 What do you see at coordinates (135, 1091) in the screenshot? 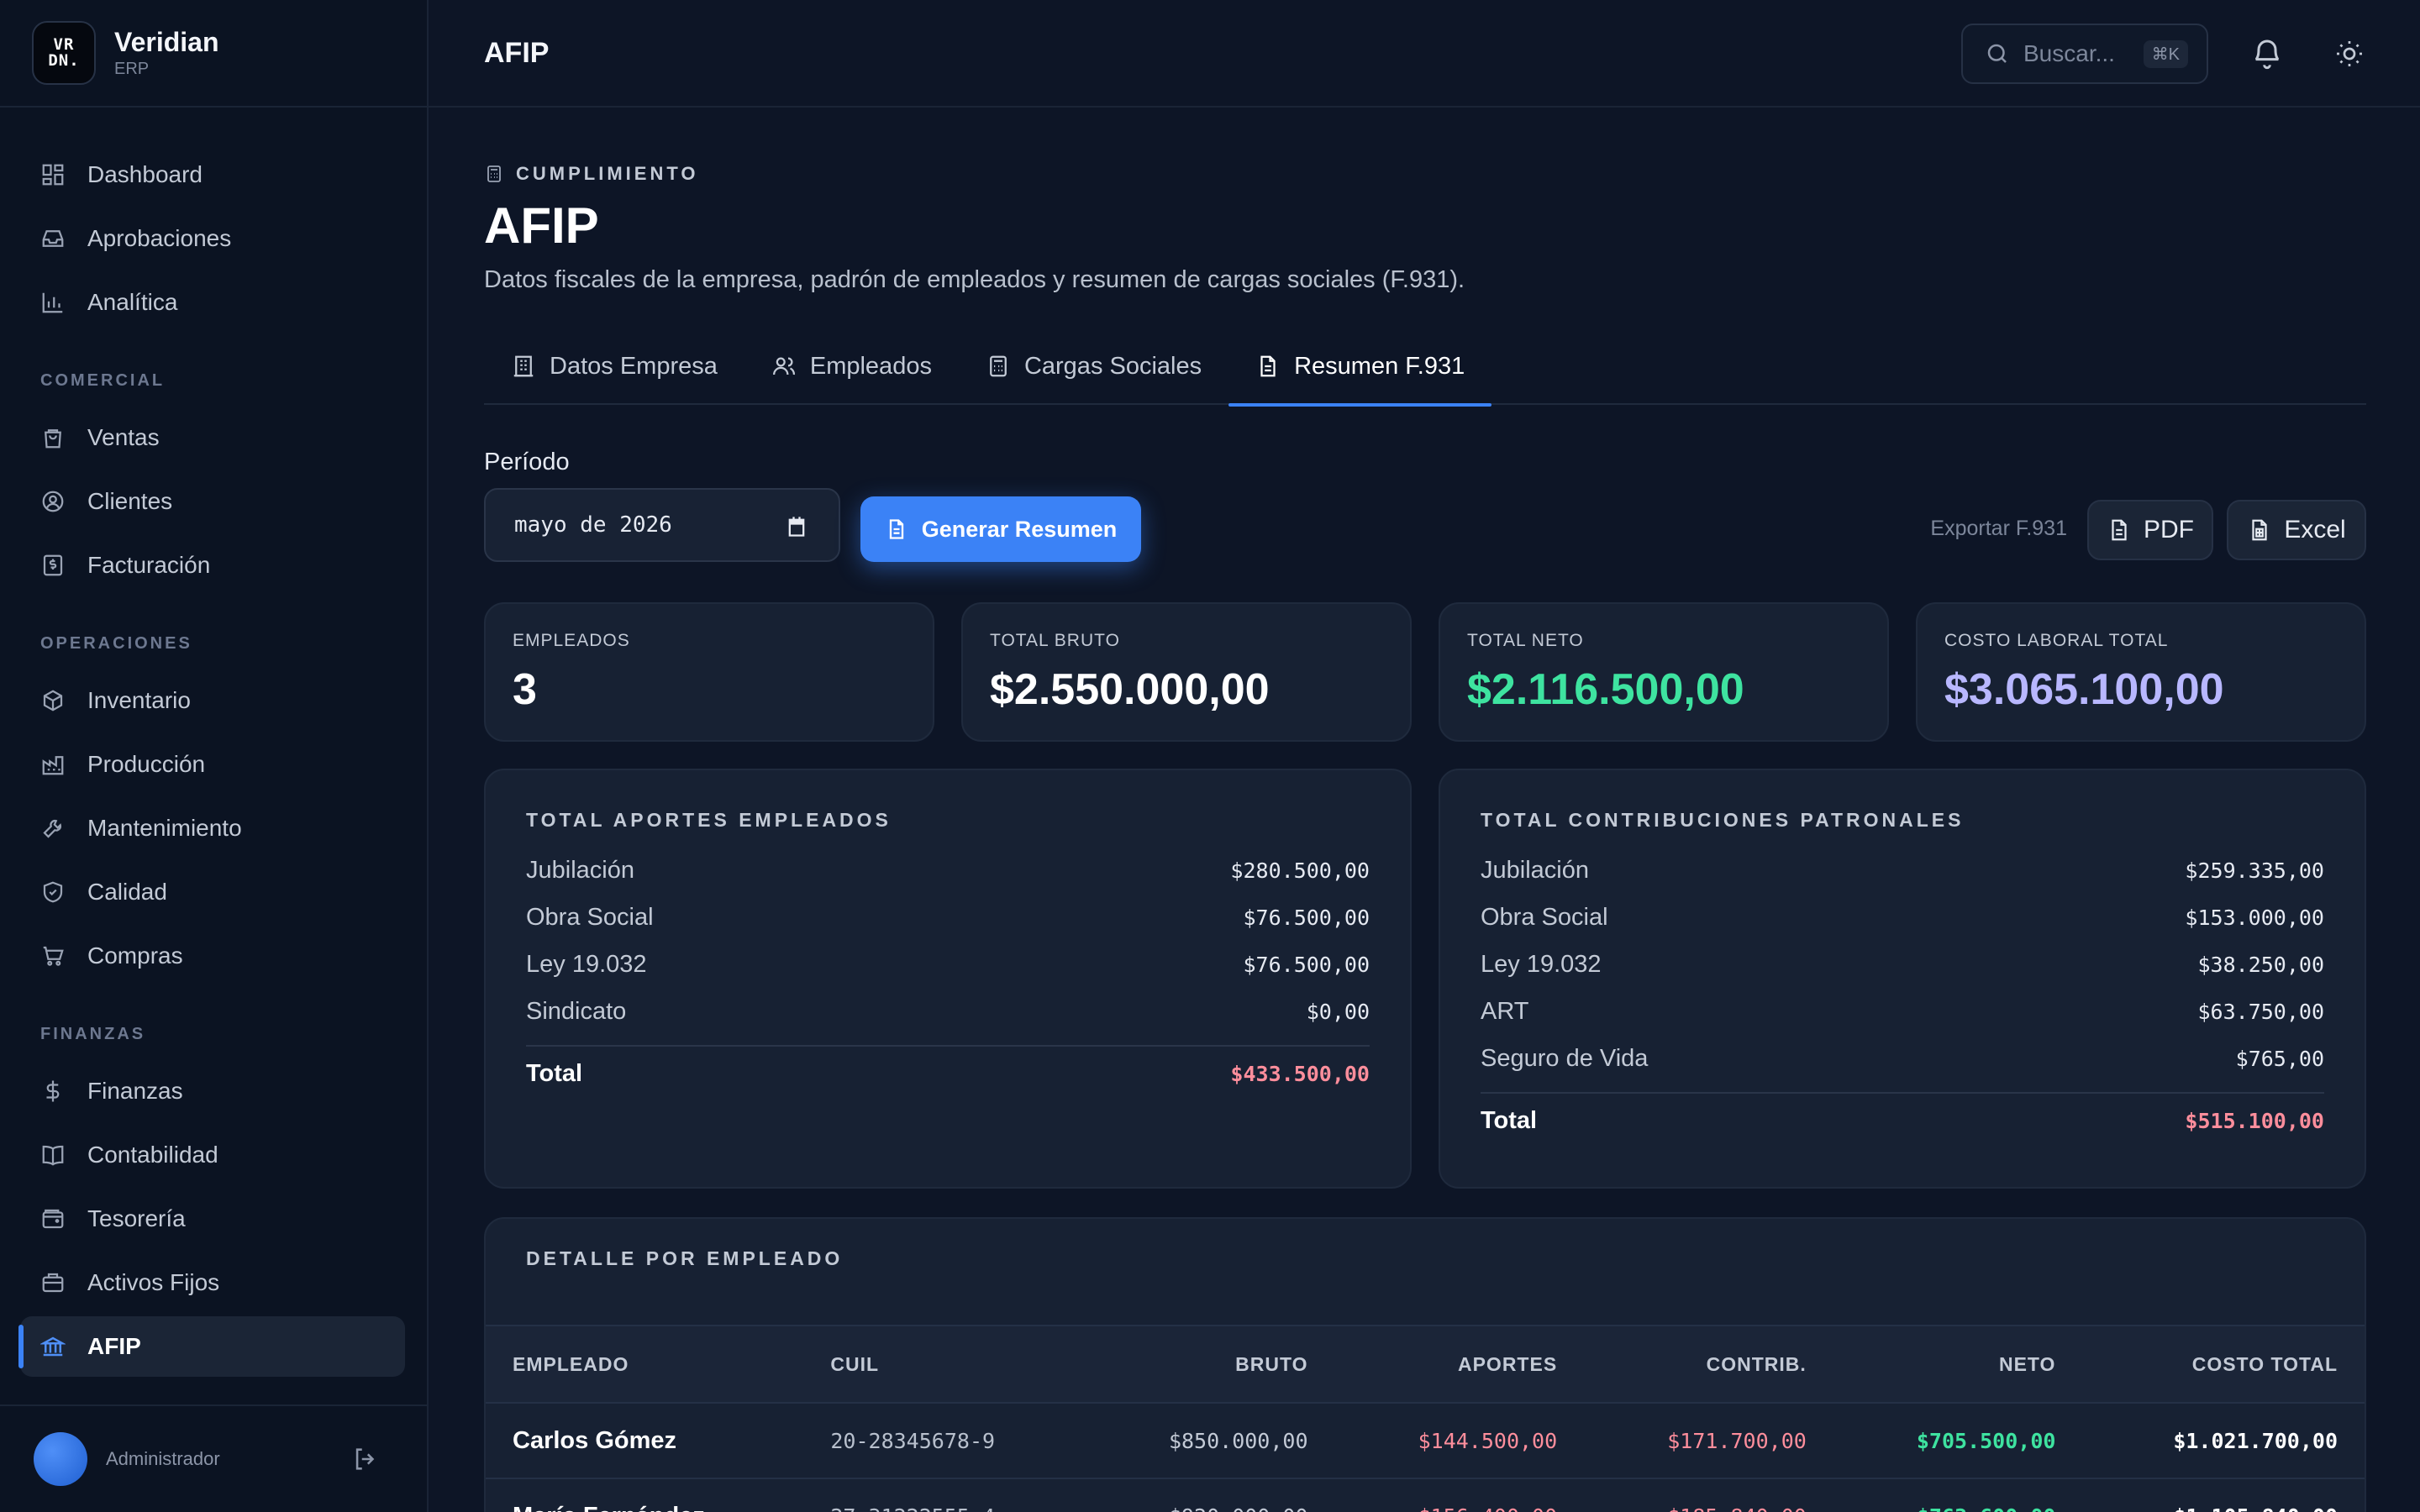
I see `sidebar-item-label: Finanzas` at bounding box center [135, 1091].